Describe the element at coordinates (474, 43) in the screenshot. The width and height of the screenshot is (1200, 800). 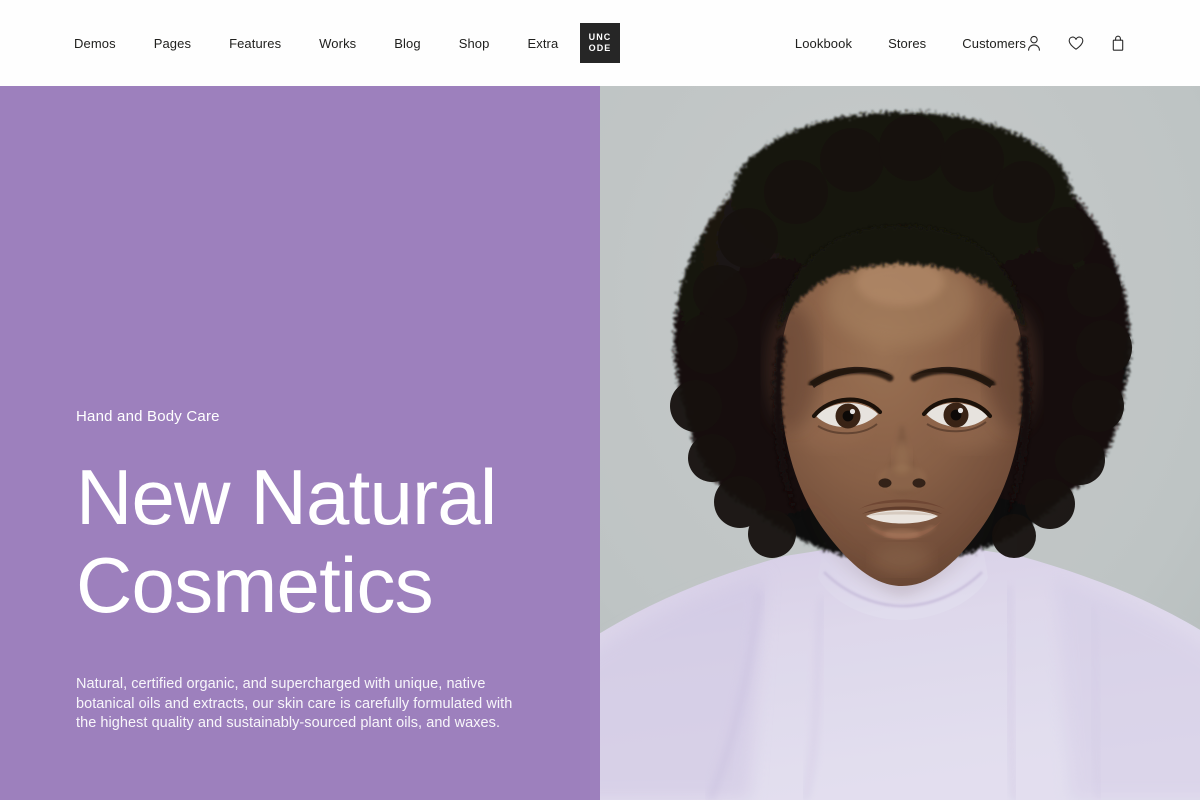
I see `nav-item-shop: Shop` at that location.